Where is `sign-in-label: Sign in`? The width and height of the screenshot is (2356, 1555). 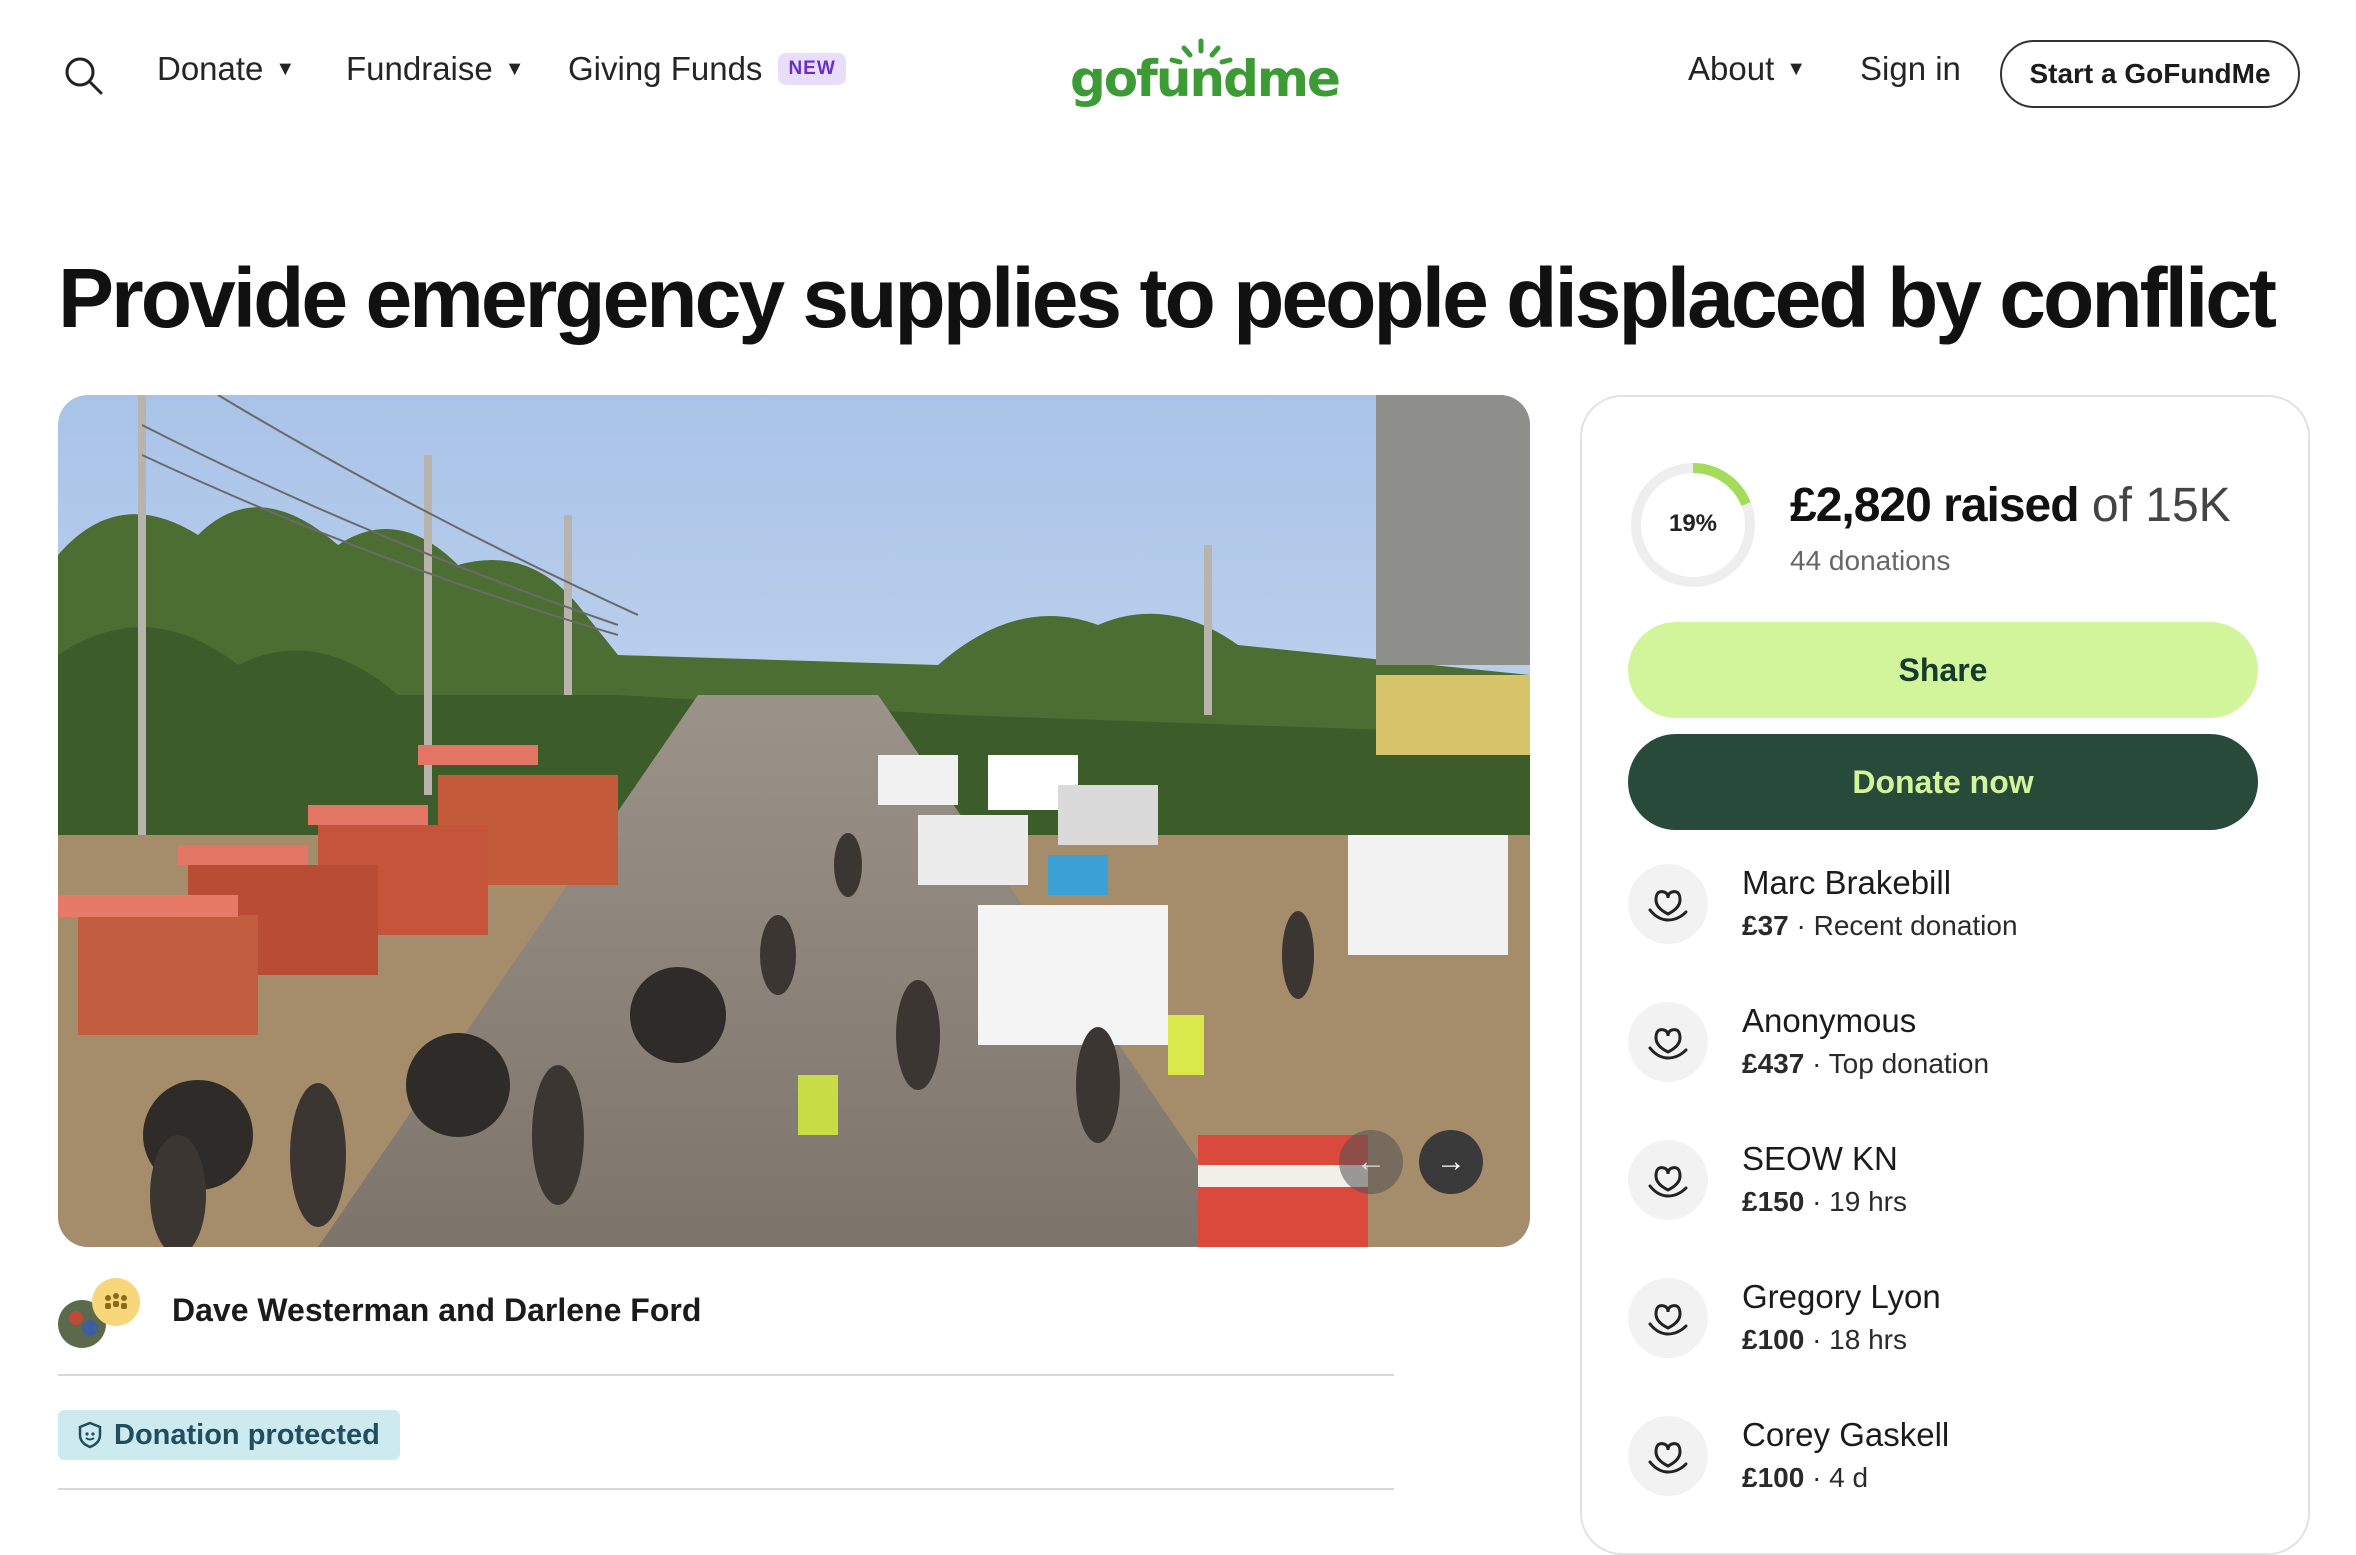
sign-in-label: Sign in is located at coordinates (1910, 68).